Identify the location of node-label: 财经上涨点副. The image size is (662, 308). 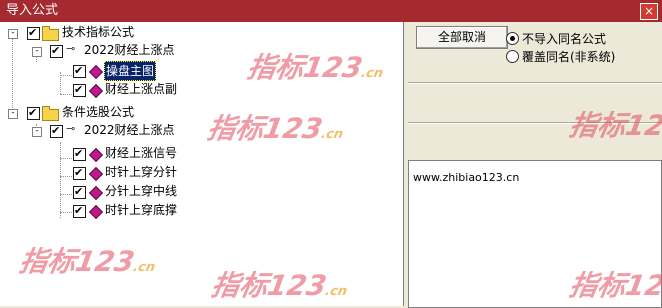
(141, 89).